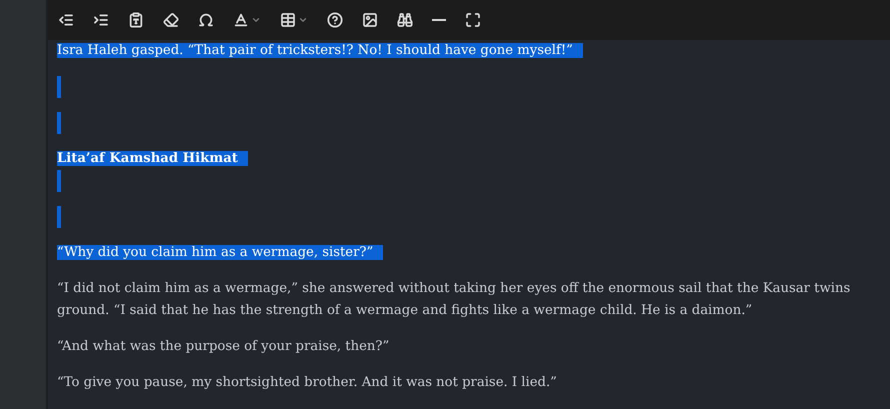 This screenshot has height=409, width=890. What do you see at coordinates (220, 252) in the screenshot?
I see `paragraph-text: “Why did you claim him as a wermage, sister?”` at bounding box center [220, 252].